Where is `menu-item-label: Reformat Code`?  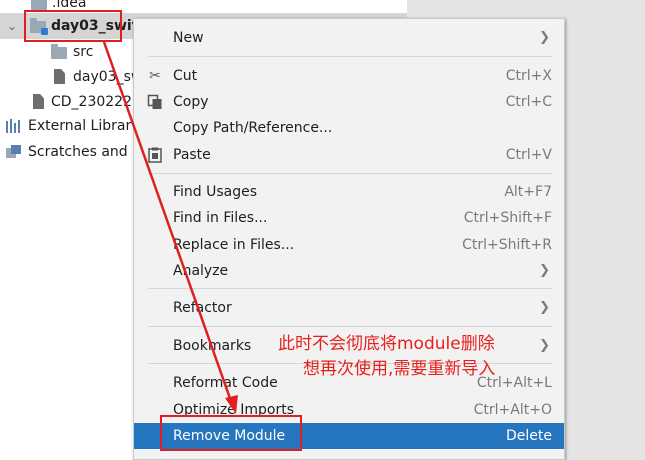
menu-item-label: Reformat Code is located at coordinates (225, 383).